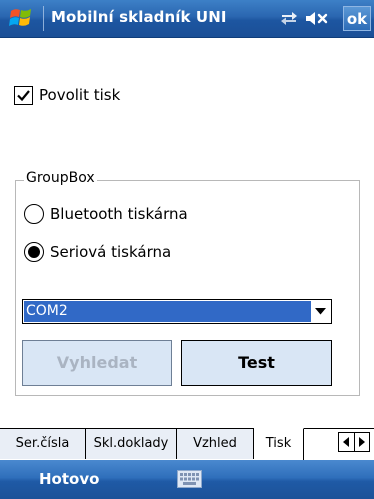  I want to click on tab-scroll-left-icon, so click(346, 442).